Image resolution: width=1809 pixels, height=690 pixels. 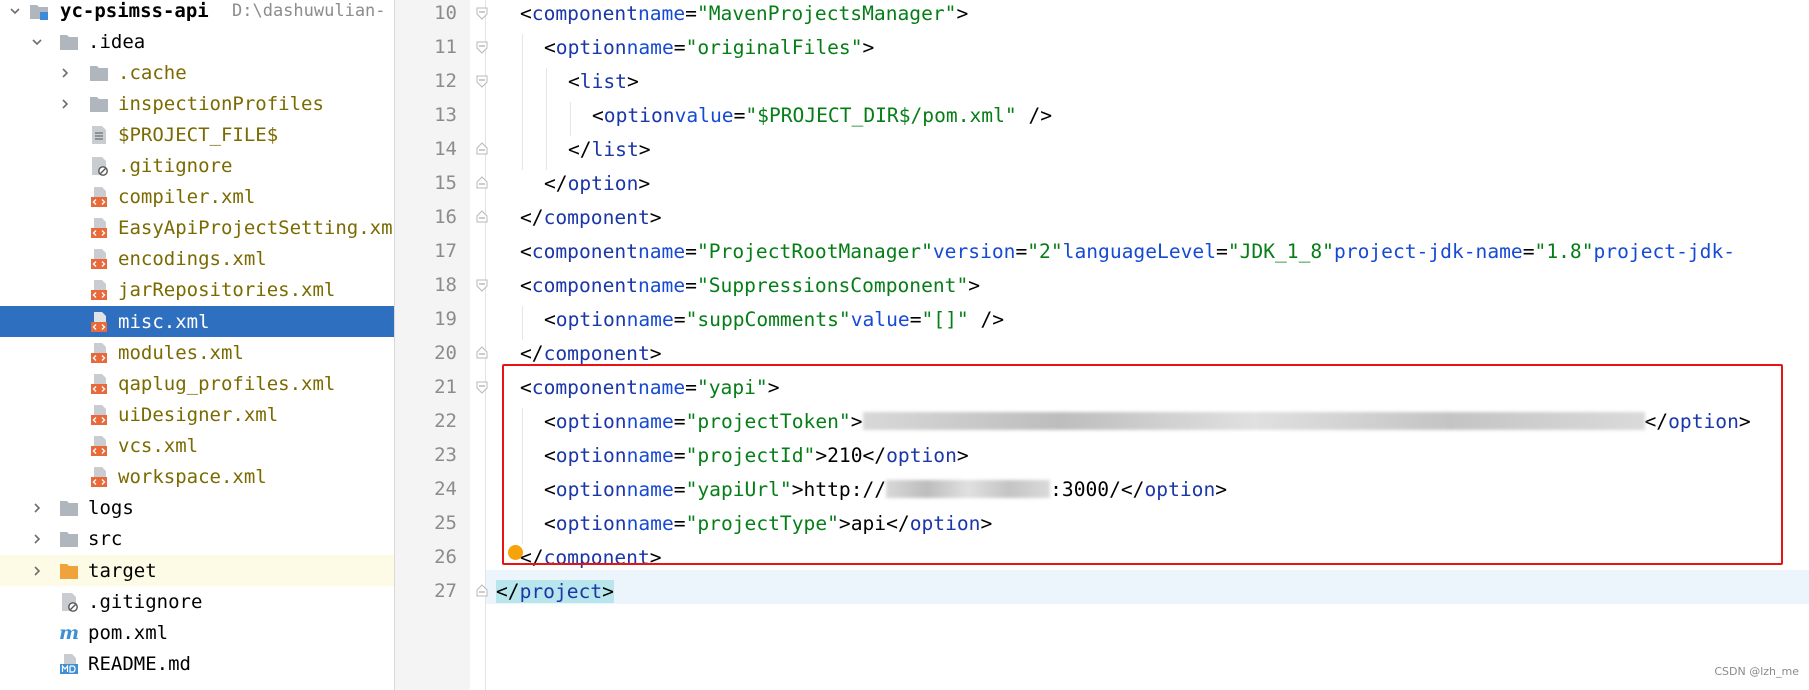 I want to click on text-file-icon, so click(x=99, y=135).